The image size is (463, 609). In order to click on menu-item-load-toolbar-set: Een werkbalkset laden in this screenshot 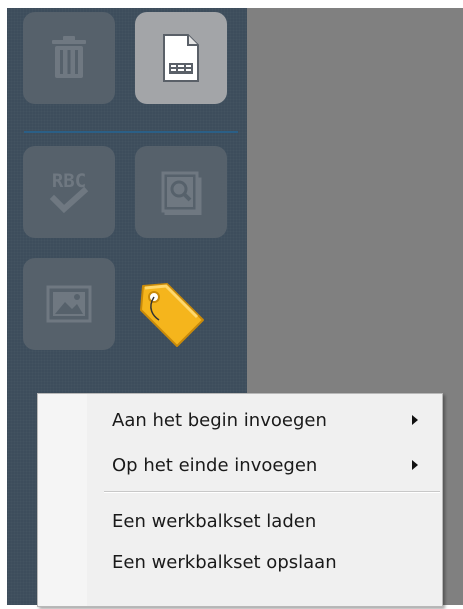, I will do `click(240, 521)`.